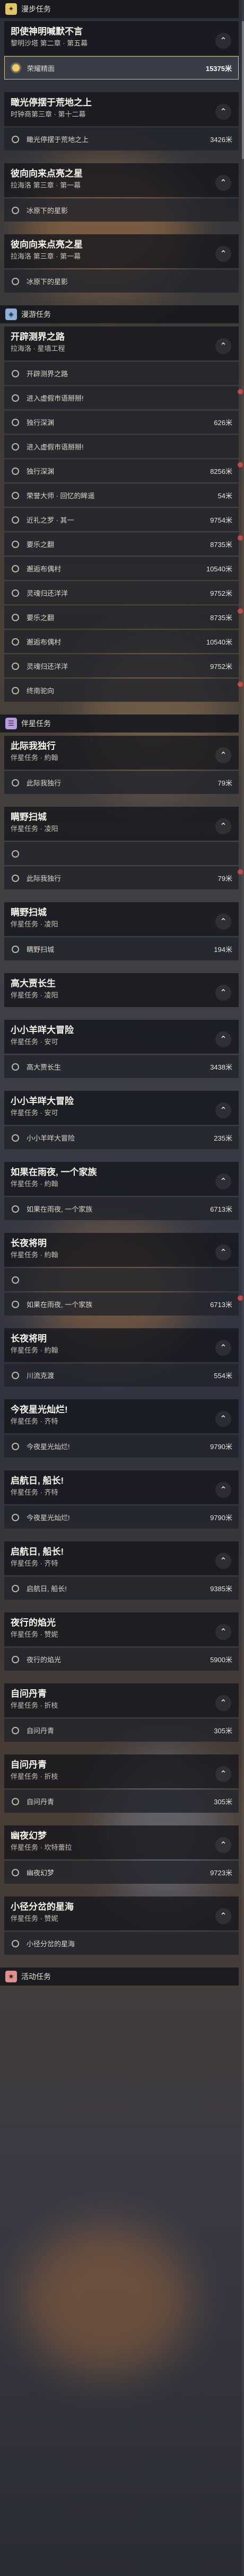 The image size is (244, 2576). What do you see at coordinates (122, 38) in the screenshot?
I see `quest-card: 即使神明喊默不言 黎明沙塔 第二章 · 第五幕 ⌃` at bounding box center [122, 38].